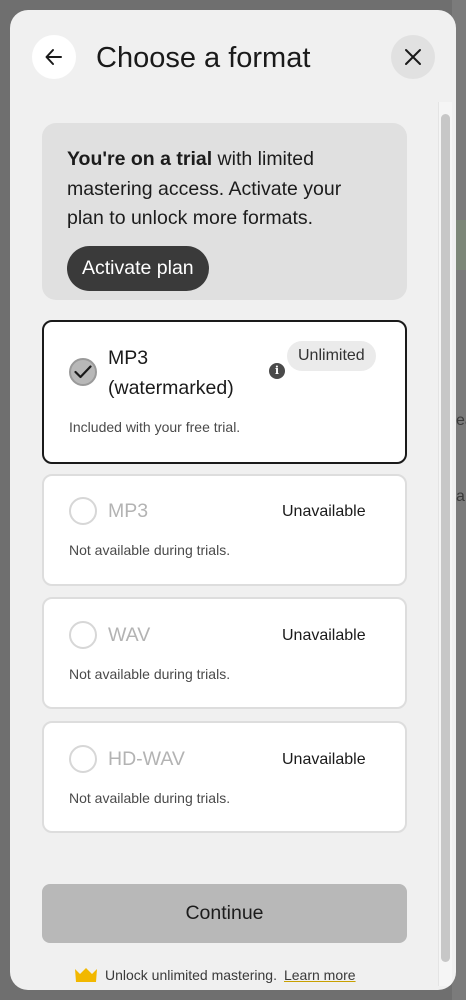  I want to click on footer-text: Unlock unlimited mastering., so click(191, 975).